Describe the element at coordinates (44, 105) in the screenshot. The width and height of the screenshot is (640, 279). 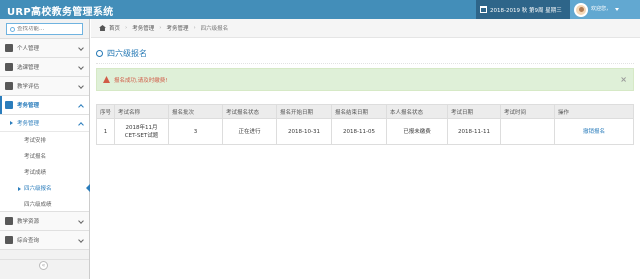
I see `sidebar-item-exam: 考务管理` at that location.